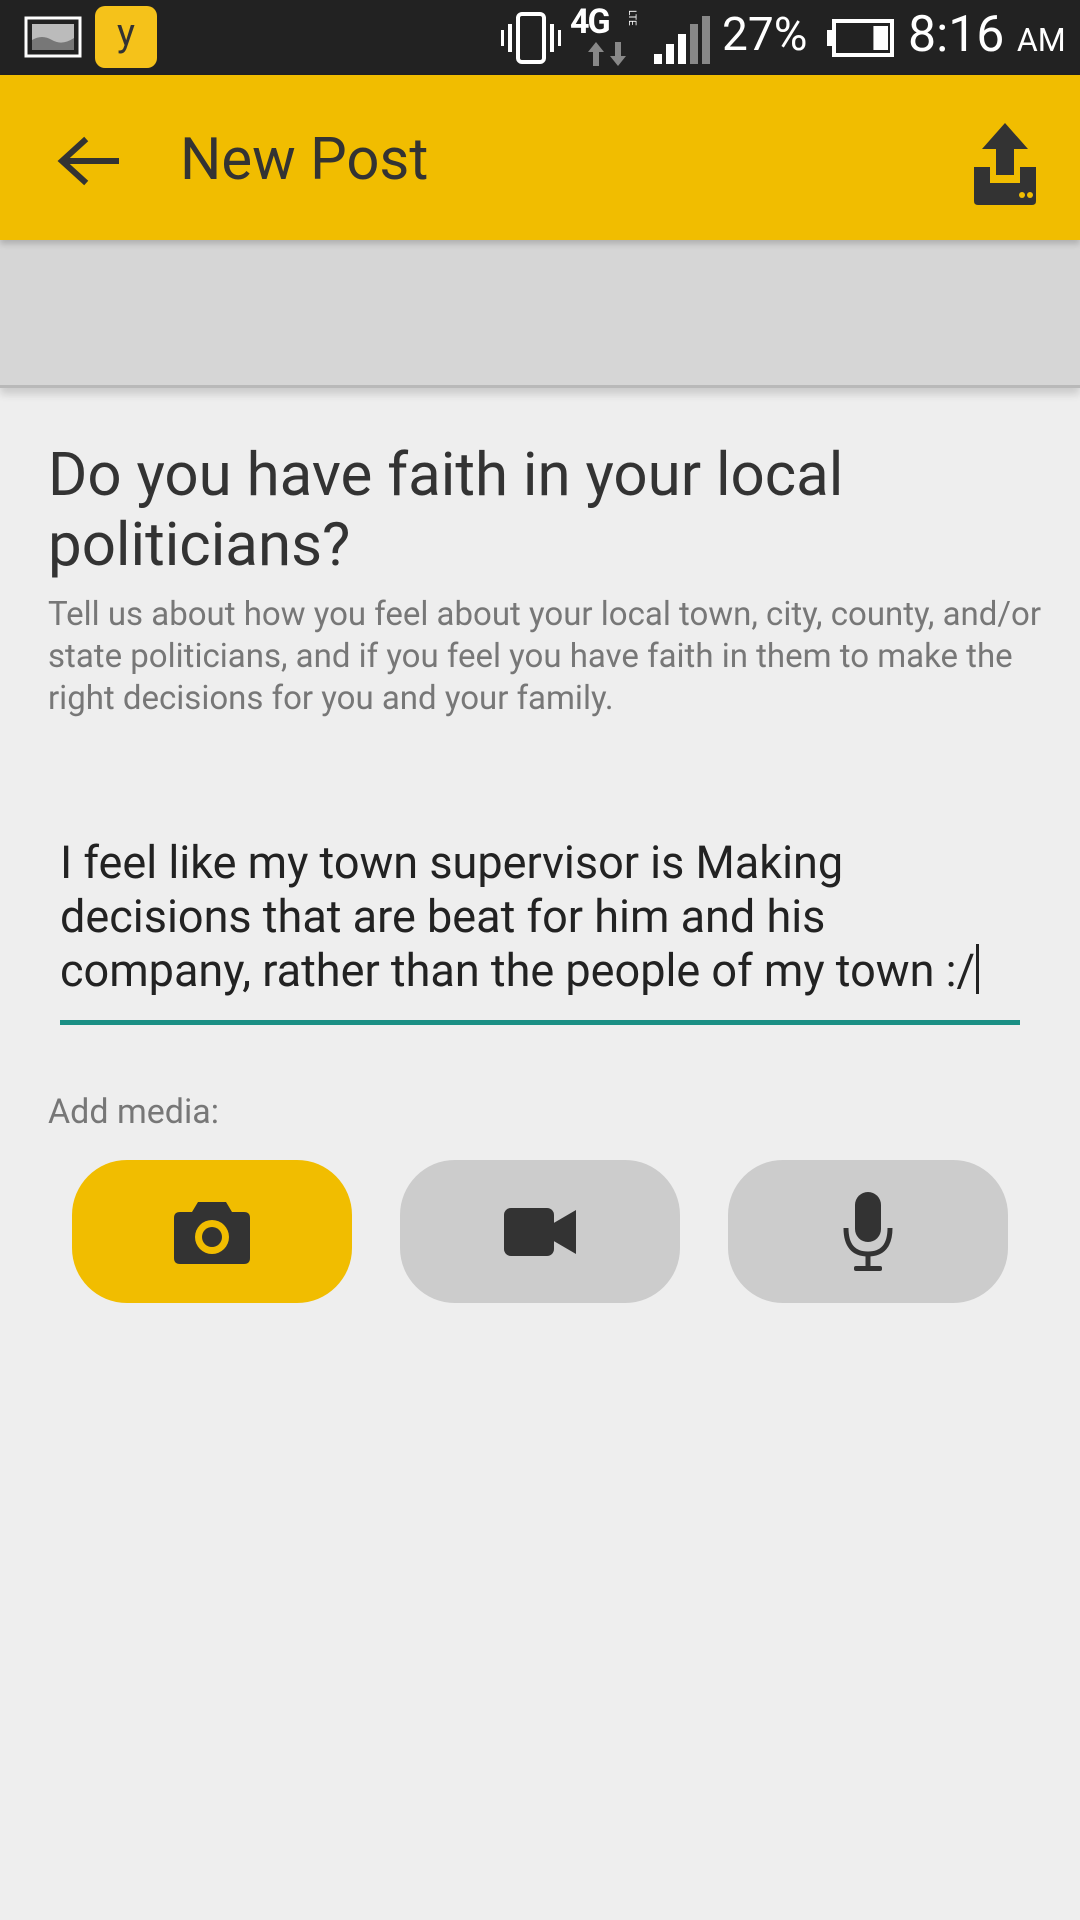 The image size is (1080, 1920). I want to click on page-title: New Post, so click(304, 160).